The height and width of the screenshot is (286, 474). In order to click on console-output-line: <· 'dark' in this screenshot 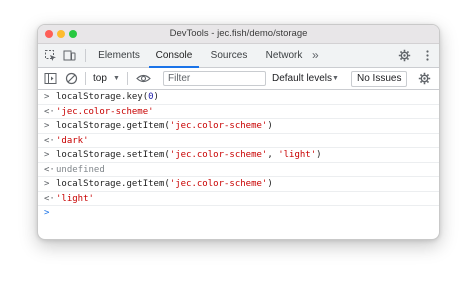, I will do `click(238, 141)`.